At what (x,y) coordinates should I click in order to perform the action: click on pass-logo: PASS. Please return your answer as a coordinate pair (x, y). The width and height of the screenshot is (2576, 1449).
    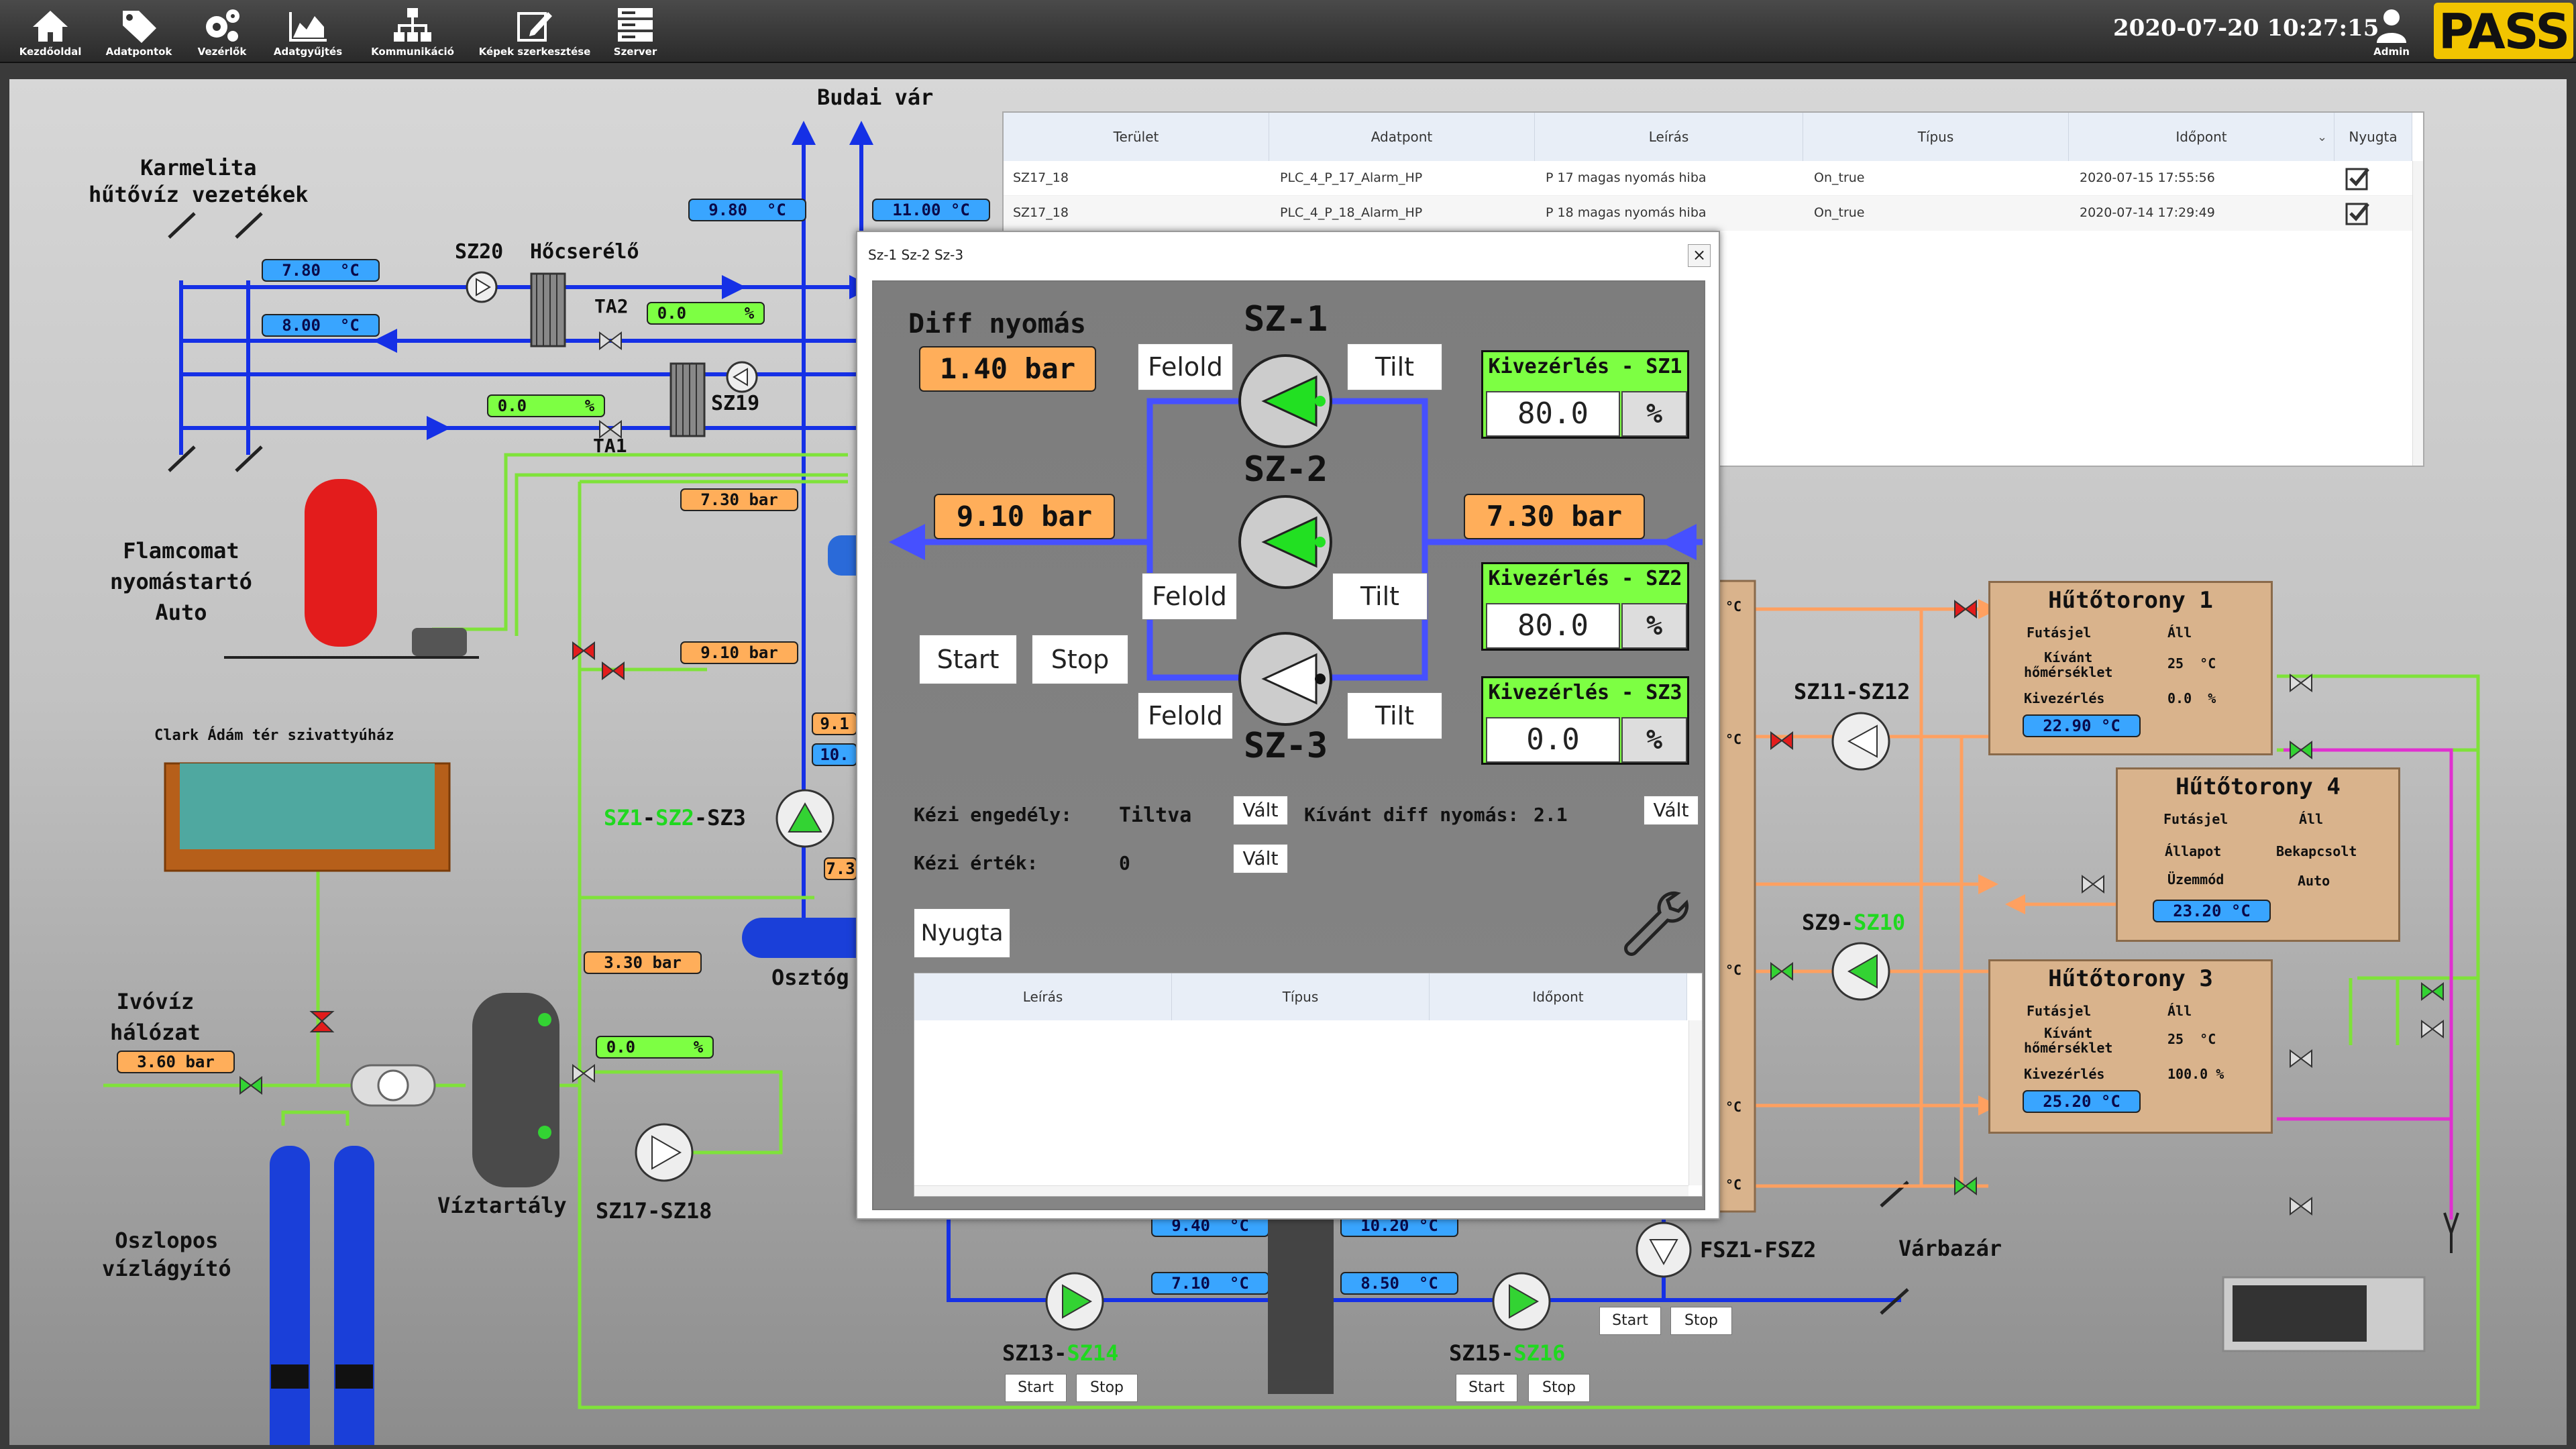
    Looking at the image, I should click on (2503, 31).